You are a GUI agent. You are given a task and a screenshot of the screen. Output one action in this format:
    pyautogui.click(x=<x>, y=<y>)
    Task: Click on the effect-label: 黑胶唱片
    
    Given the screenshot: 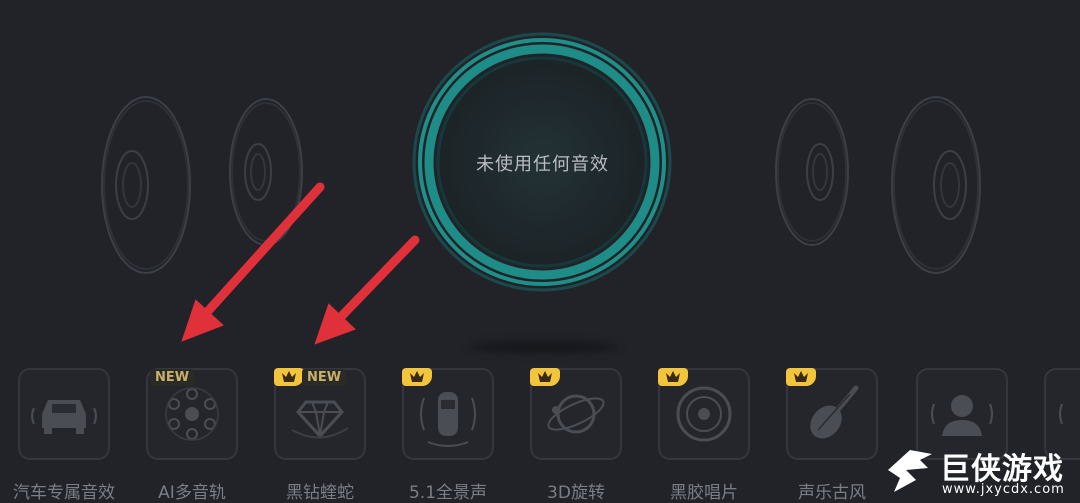 What is the action you would take?
    pyautogui.click(x=704, y=493)
    